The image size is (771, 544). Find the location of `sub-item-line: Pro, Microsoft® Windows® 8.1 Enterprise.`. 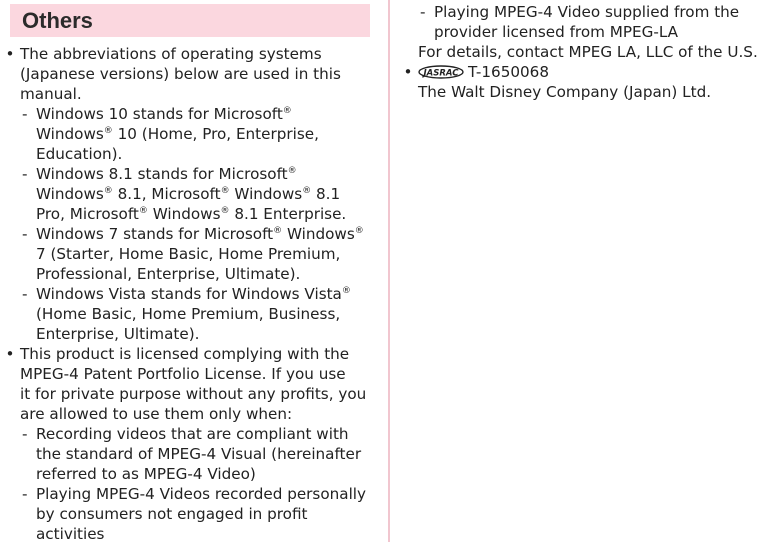

sub-item-line: Pro, Microsoft® Windows® 8.1 Enterprise. is located at coordinates (191, 214).